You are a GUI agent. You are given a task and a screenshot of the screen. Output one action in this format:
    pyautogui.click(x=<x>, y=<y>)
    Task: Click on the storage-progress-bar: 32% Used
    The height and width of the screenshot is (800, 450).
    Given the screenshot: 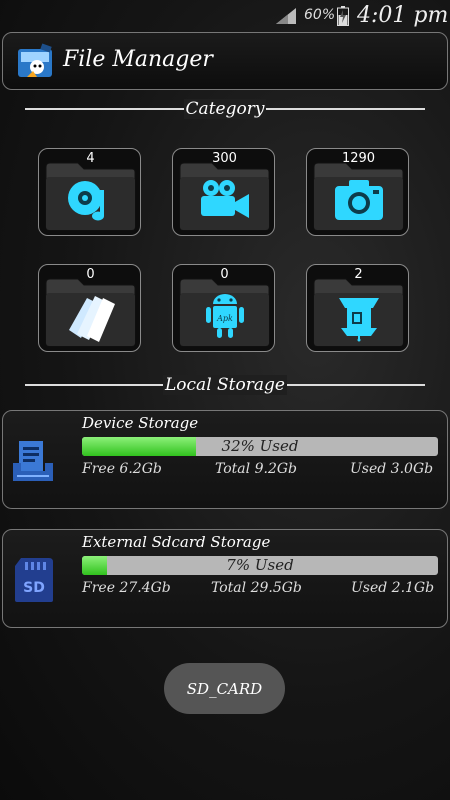 What is the action you would take?
    pyautogui.click(x=260, y=446)
    